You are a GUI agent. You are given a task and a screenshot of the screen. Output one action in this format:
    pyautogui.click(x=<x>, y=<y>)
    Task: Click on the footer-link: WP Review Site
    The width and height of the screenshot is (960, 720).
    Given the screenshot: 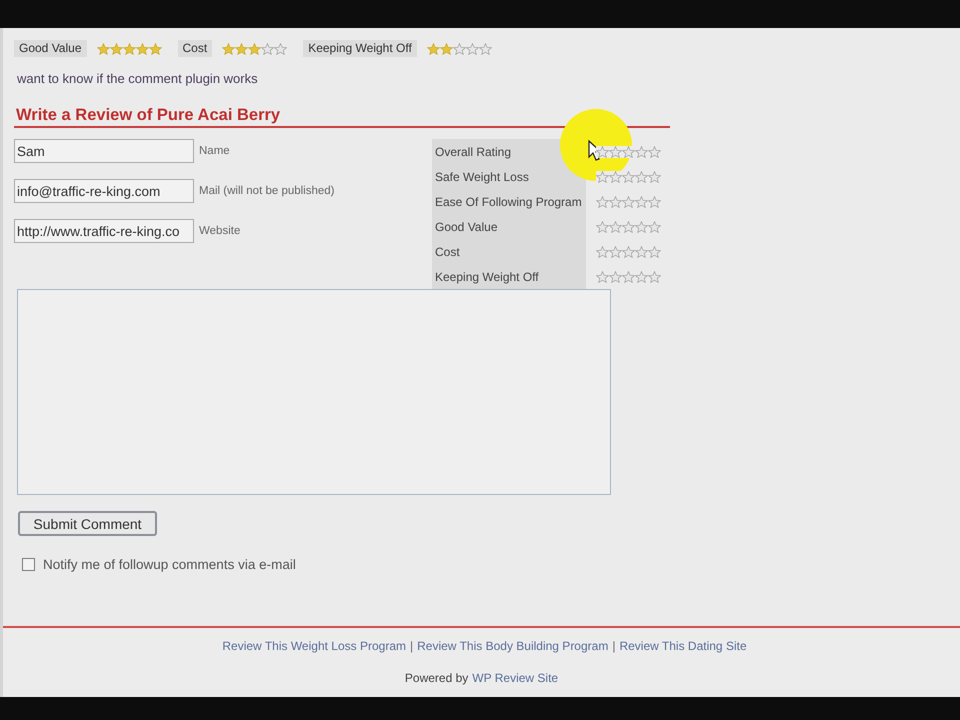 What is the action you would take?
    pyautogui.click(x=515, y=678)
    